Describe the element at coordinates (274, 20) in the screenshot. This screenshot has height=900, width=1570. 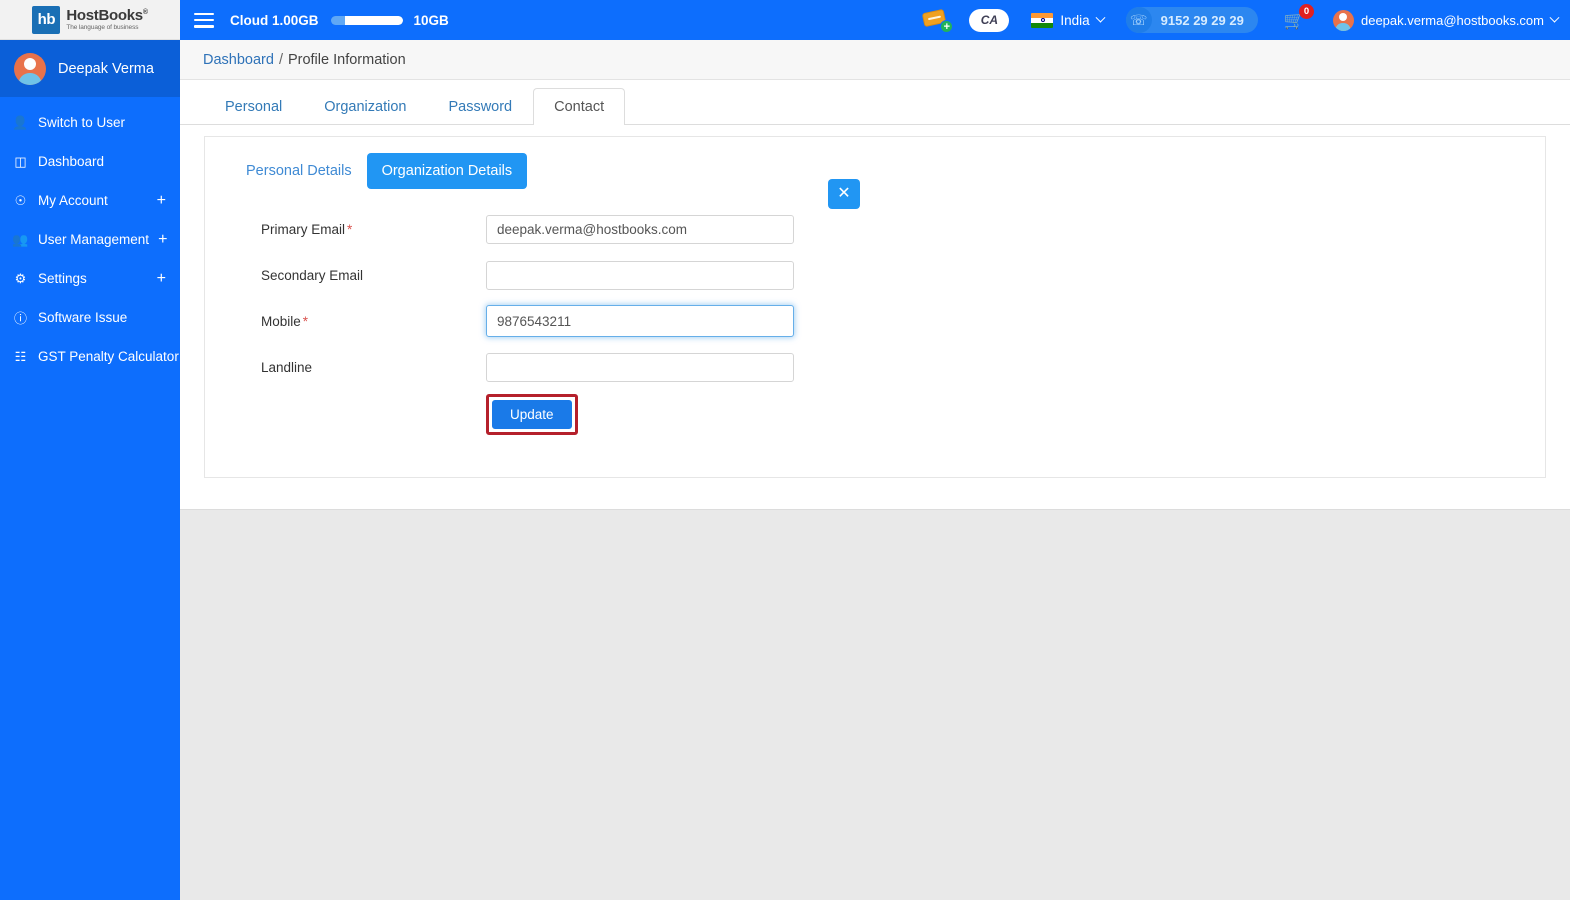
I see `cloud-storage-label: Cloud 1.00GB` at that location.